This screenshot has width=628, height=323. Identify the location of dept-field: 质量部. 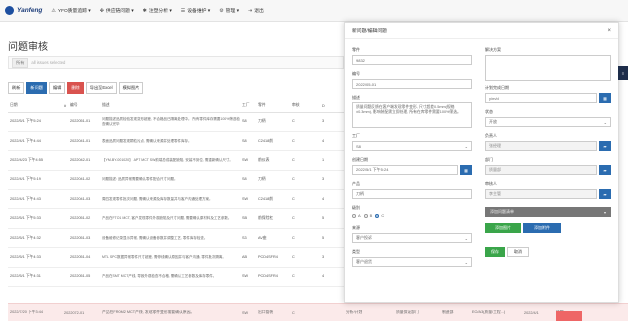
(541, 170).